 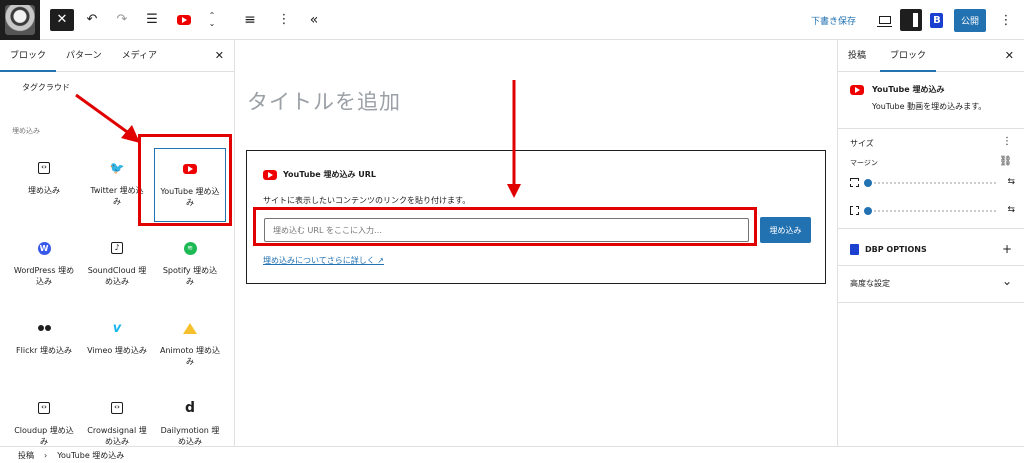 I want to click on block-item-soundcloud: ♪ SoundCloud 埋め込み, so click(x=117, y=265).